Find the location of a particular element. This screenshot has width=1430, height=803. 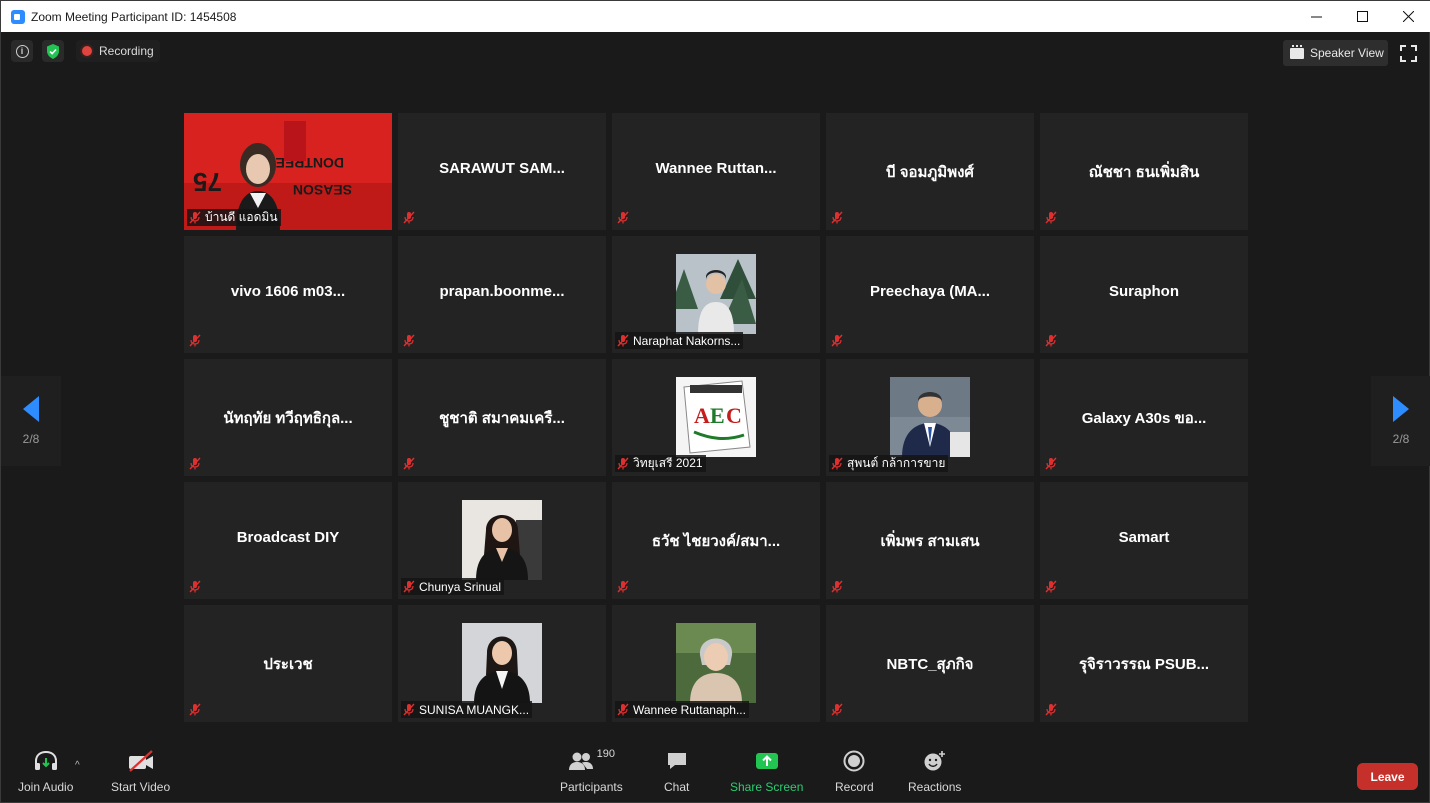

arrow-right-icon is located at coordinates (1401, 409).